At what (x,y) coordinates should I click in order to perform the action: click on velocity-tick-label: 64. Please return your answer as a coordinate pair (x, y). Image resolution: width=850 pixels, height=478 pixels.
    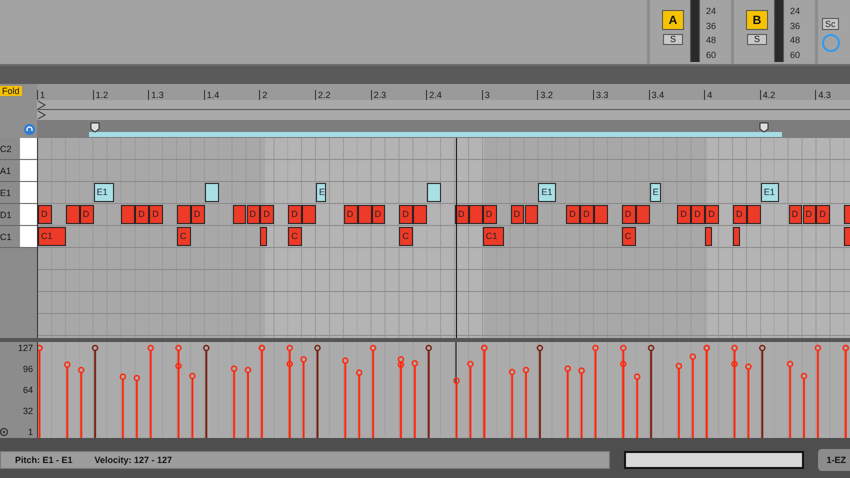
    Looking at the image, I should click on (27, 390).